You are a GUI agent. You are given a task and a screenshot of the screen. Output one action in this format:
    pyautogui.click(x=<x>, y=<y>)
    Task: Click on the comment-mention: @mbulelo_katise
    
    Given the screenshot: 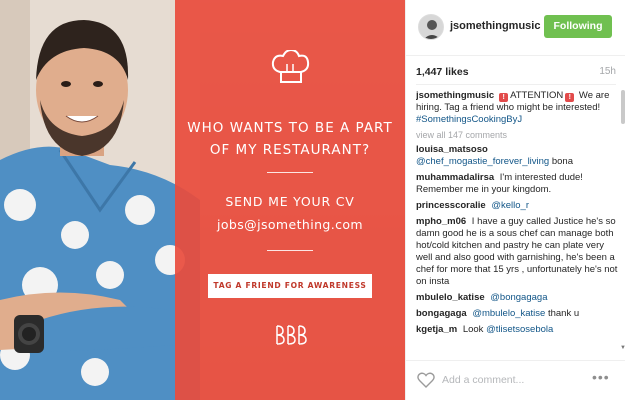 What is the action you would take?
    pyautogui.click(x=508, y=313)
    